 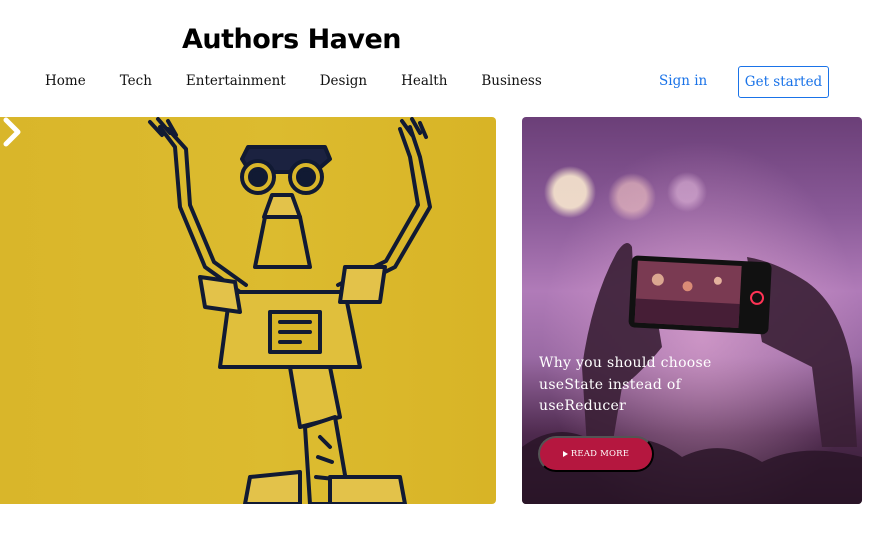 I want to click on nav-item-home: Home, so click(x=65, y=81).